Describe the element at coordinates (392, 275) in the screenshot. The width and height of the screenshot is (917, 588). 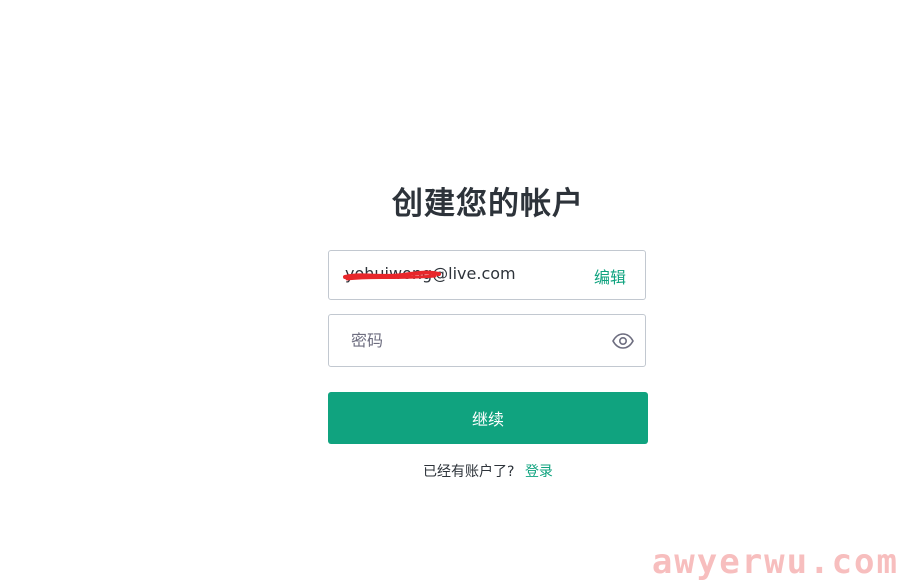
I see `redaction-scribble` at that location.